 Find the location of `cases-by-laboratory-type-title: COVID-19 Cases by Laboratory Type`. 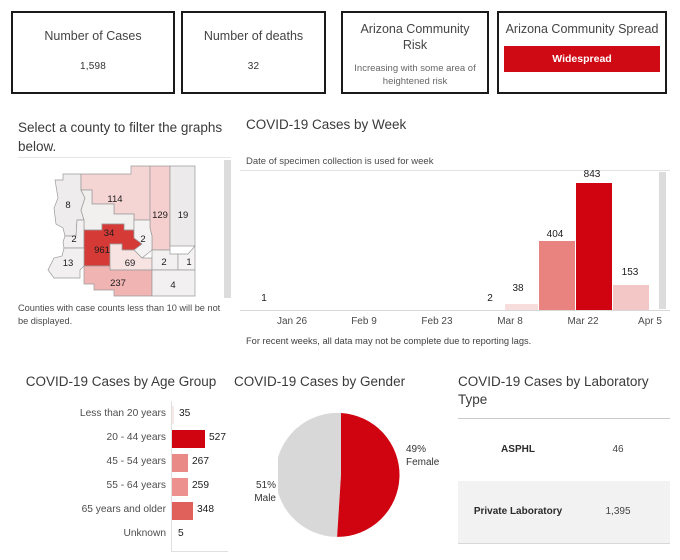

cases-by-laboratory-type-title: COVID-19 Cases by Laboratory Type is located at coordinates (553, 390).